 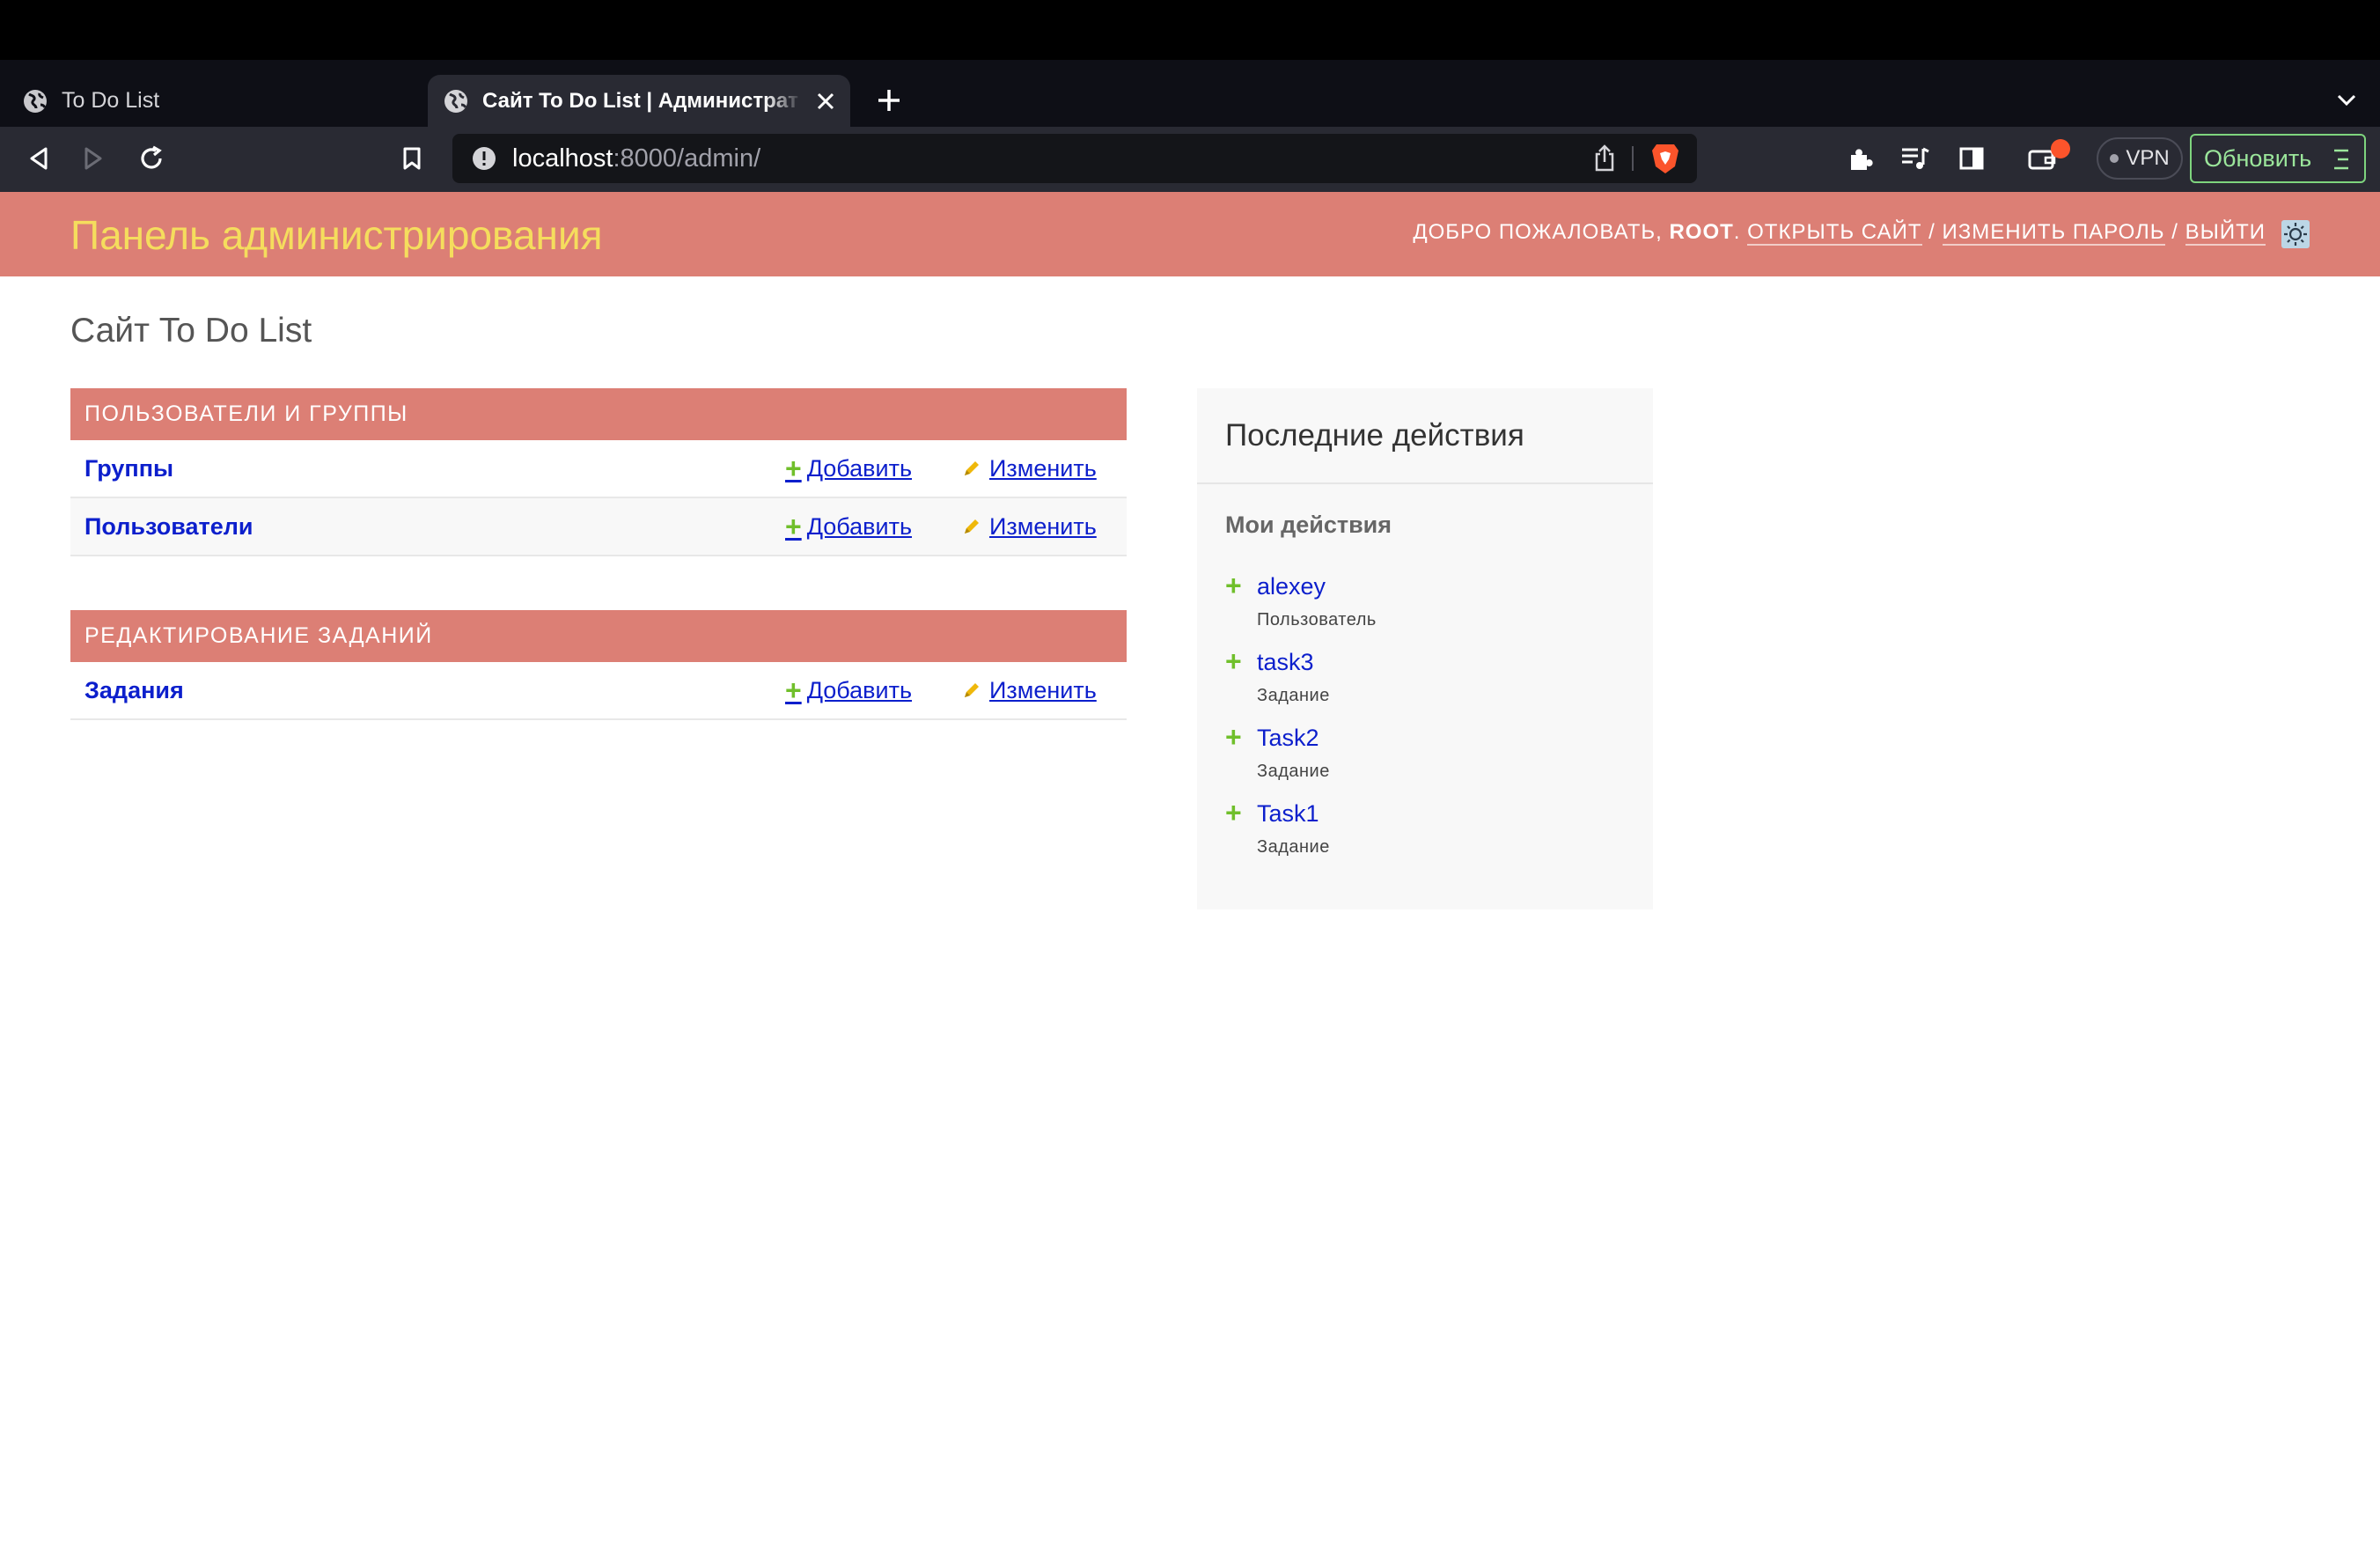 I want to click on address-bar: localhost:8000/admin/, so click(x=1074, y=158).